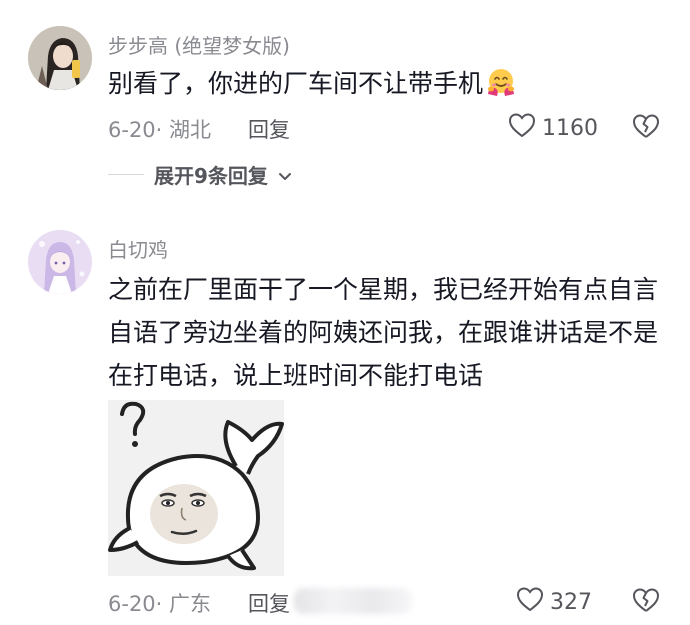 Image resolution: width=690 pixels, height=625 pixels. What do you see at coordinates (138, 248) in the screenshot?
I see `username: 白切鸡` at bounding box center [138, 248].